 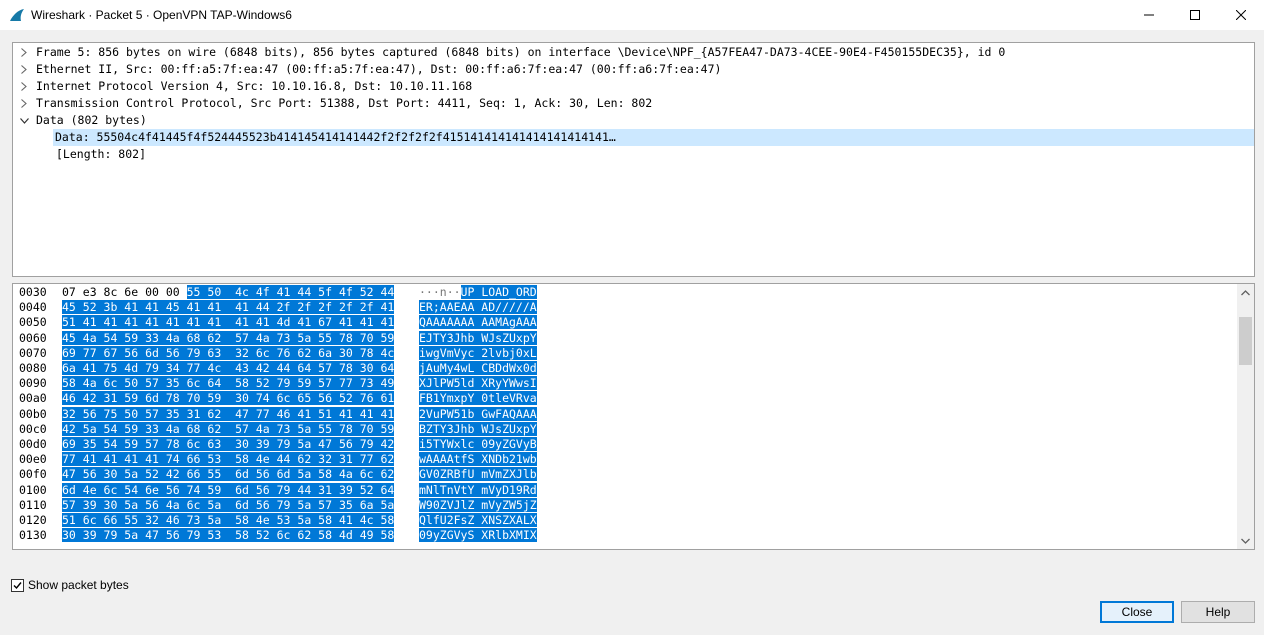 I want to click on ascii-selected: mNlTnVtY mVyD19Rd, so click(x=478, y=489).